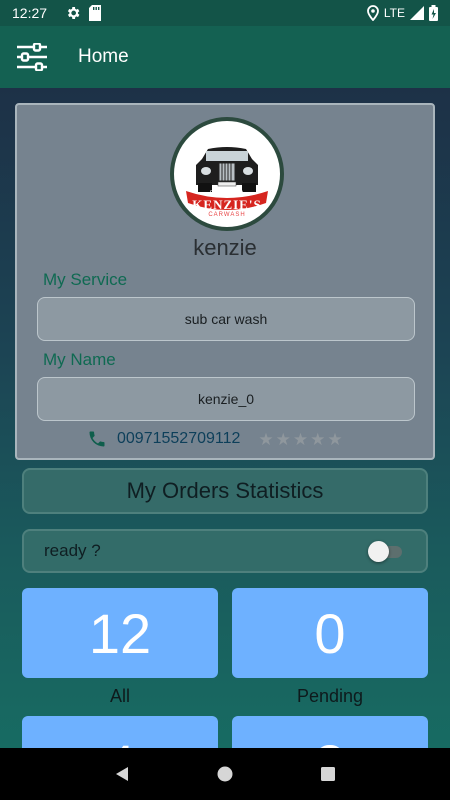 Image resolution: width=450 pixels, height=800 pixels. I want to click on tile-third: 4, so click(120, 732).